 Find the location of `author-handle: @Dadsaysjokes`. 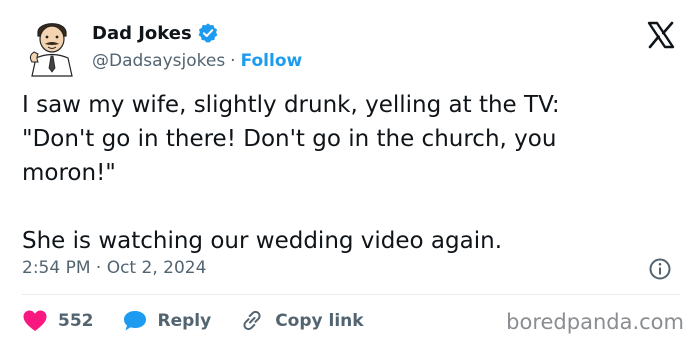

author-handle: @Dadsaysjokes is located at coordinates (158, 61).